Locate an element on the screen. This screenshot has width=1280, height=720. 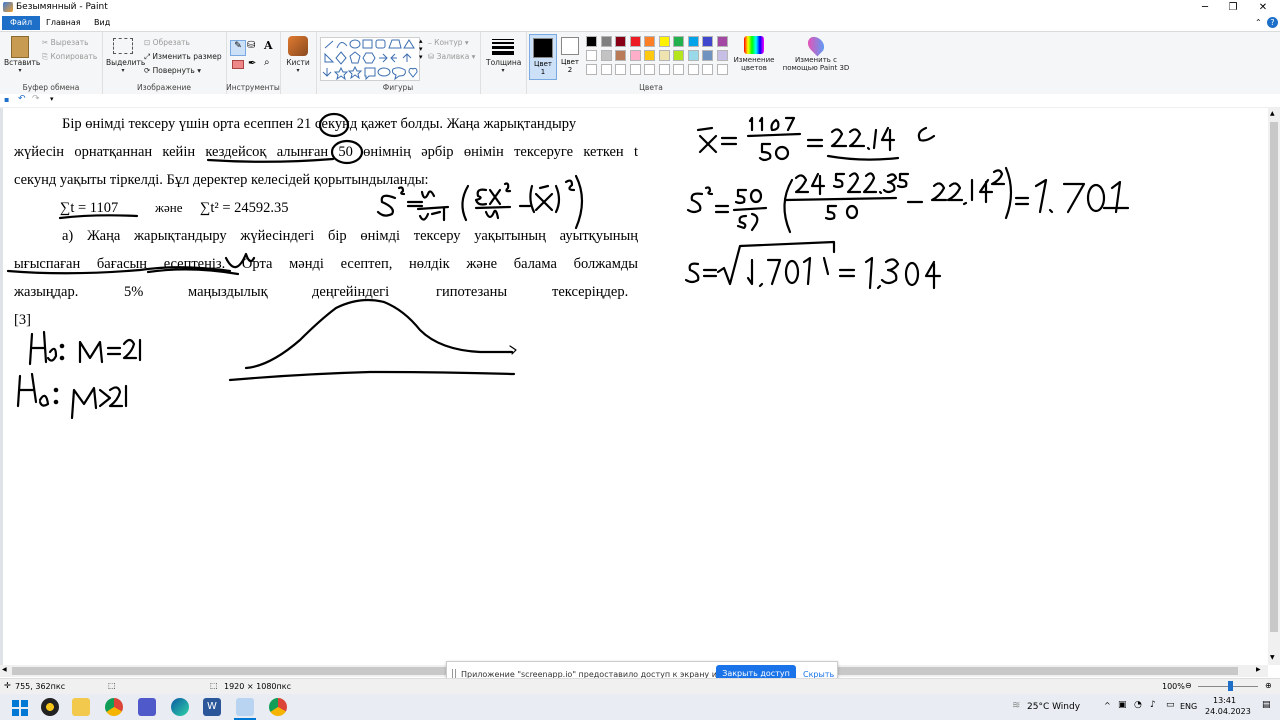
paint-icon is located at coordinates (245, 707).